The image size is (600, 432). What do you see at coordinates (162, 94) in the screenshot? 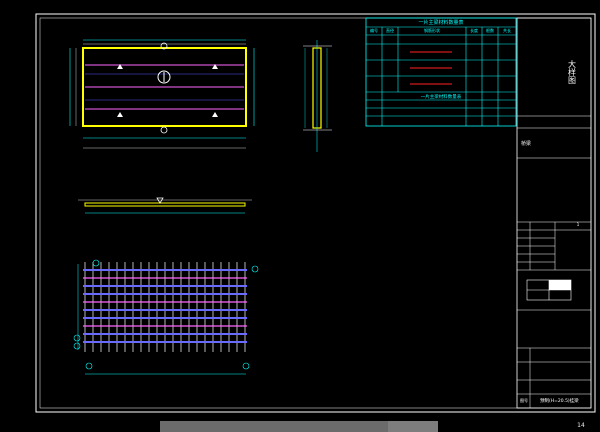
I see `plan-view` at bounding box center [162, 94].